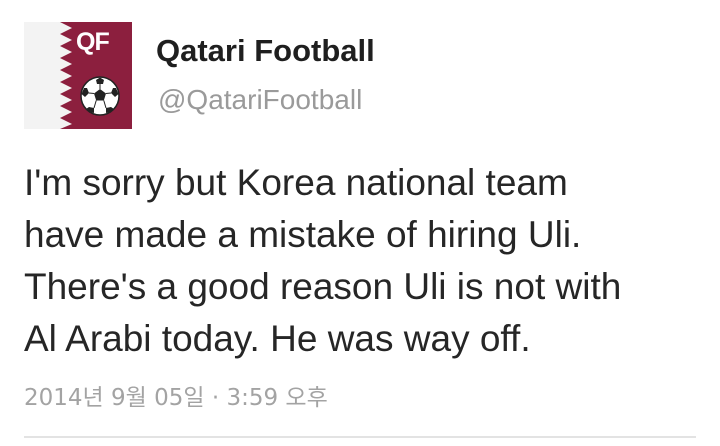 The width and height of the screenshot is (720, 446). What do you see at coordinates (176, 395) in the screenshot?
I see `tweet-timestamp: 2014년 9월 05일 · 3:59 오후` at bounding box center [176, 395].